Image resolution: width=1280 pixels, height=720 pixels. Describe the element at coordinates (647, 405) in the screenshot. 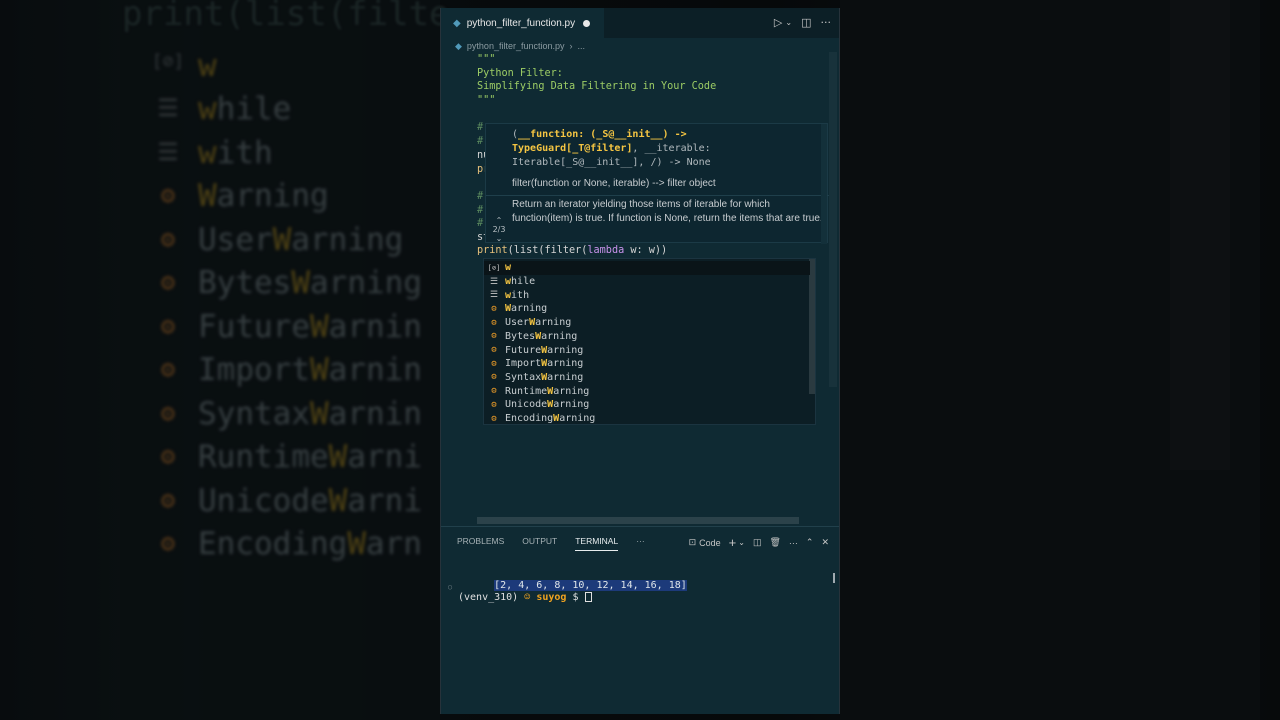

I see `suggestion-item: ⚙ Unicode Warning` at that location.